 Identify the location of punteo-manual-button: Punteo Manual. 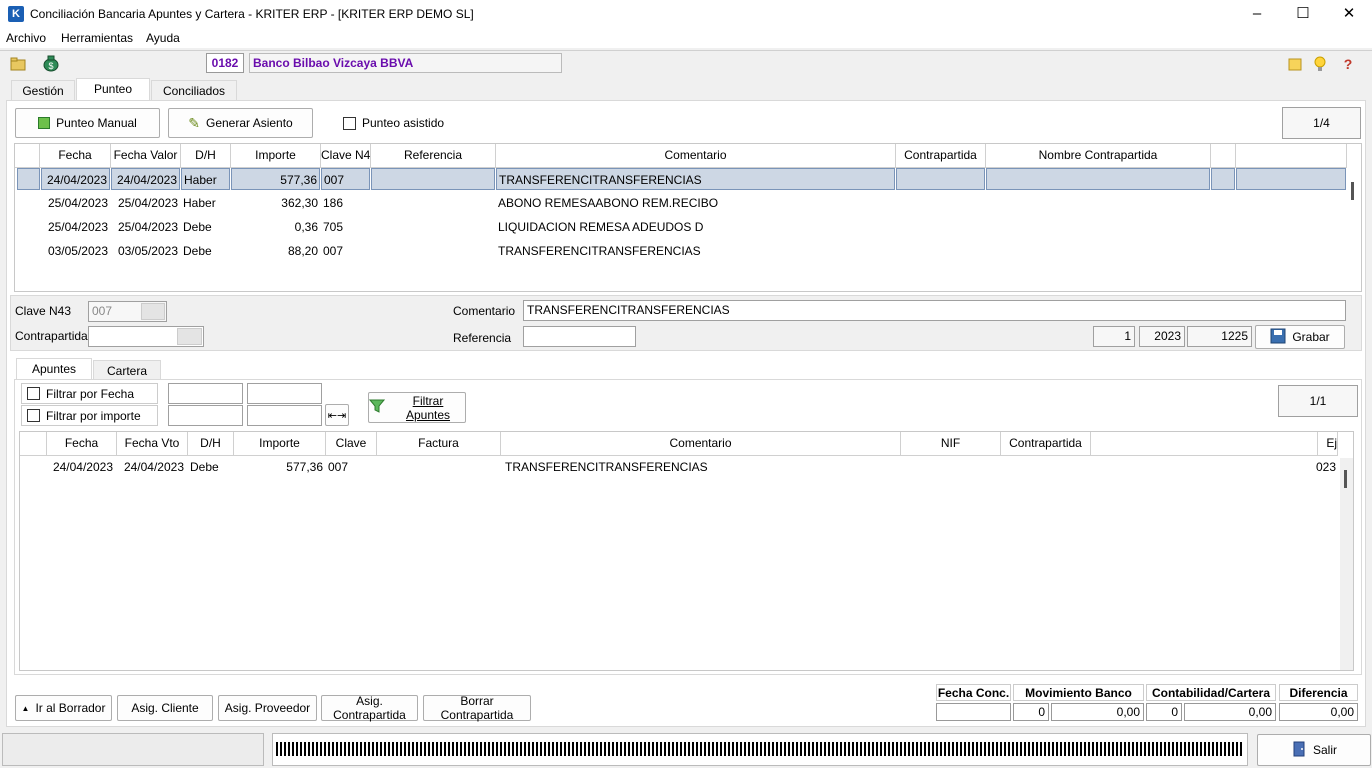
(87, 123).